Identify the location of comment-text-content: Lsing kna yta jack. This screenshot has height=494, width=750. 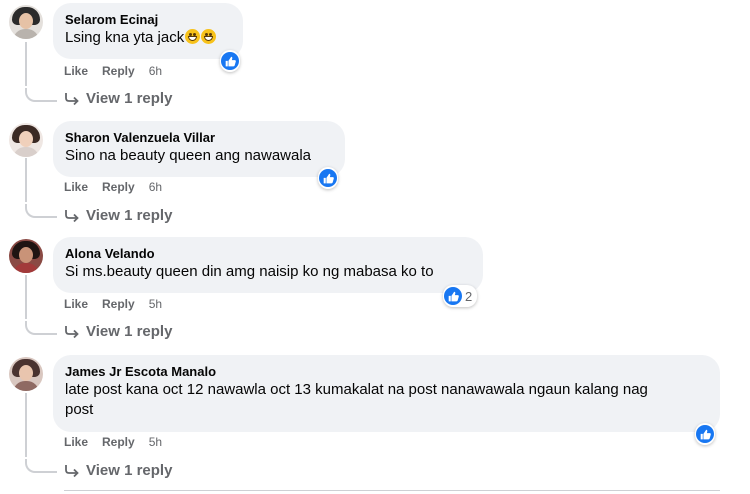
(125, 37).